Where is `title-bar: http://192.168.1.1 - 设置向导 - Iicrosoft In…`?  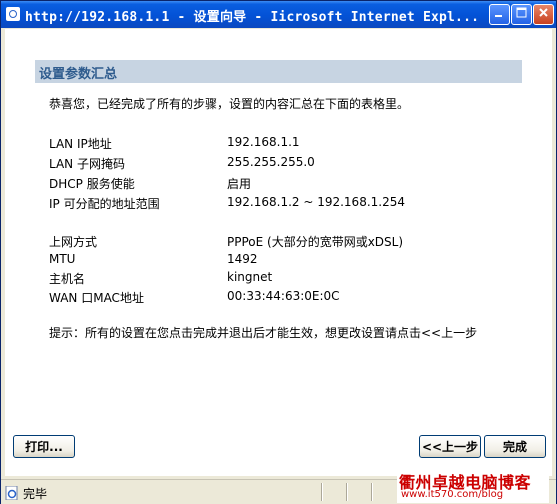
title-bar: http://192.168.1.1 - 设置向导 - Iicrosoft In… is located at coordinates (278, 14).